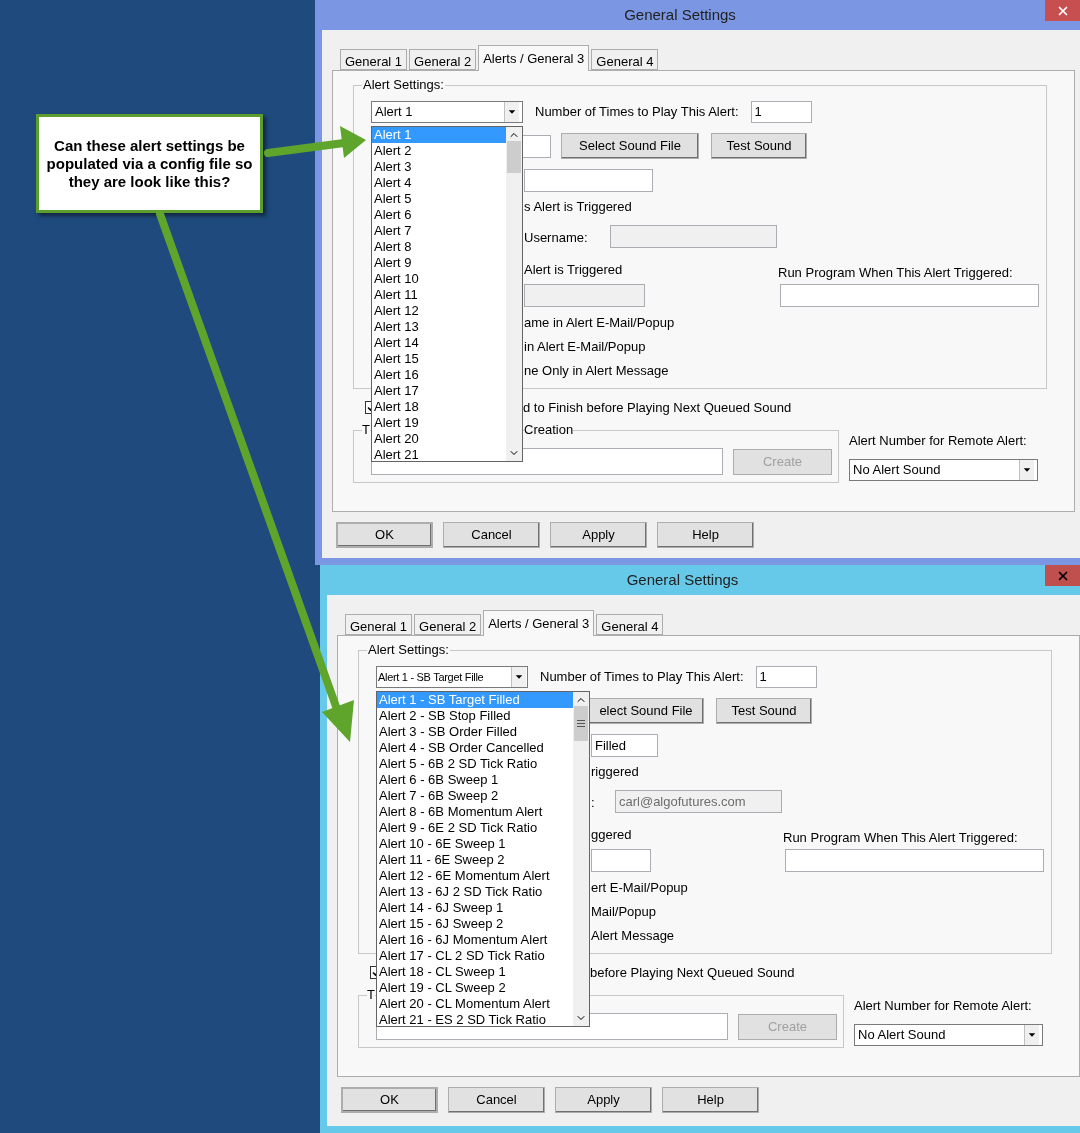 The width and height of the screenshot is (1080, 1133). Describe the element at coordinates (573, 269) in the screenshot. I see `option-text: Alert is Triggered` at that location.